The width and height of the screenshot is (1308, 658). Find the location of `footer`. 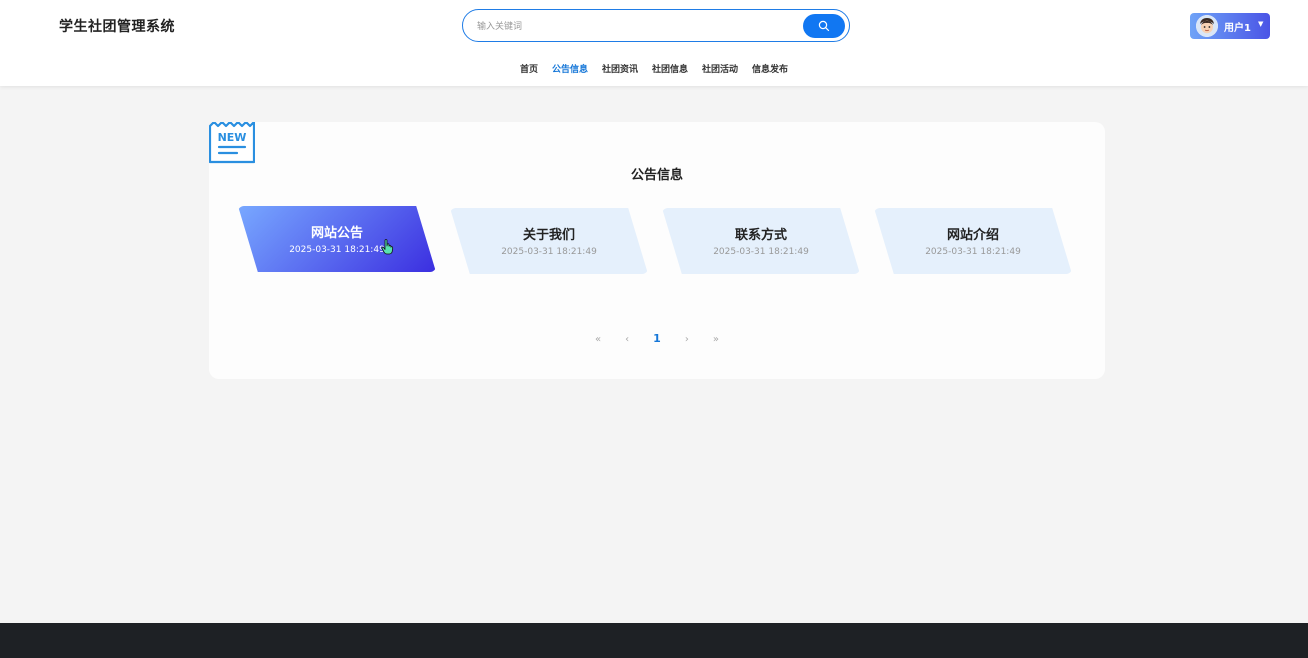

footer is located at coordinates (654, 640).